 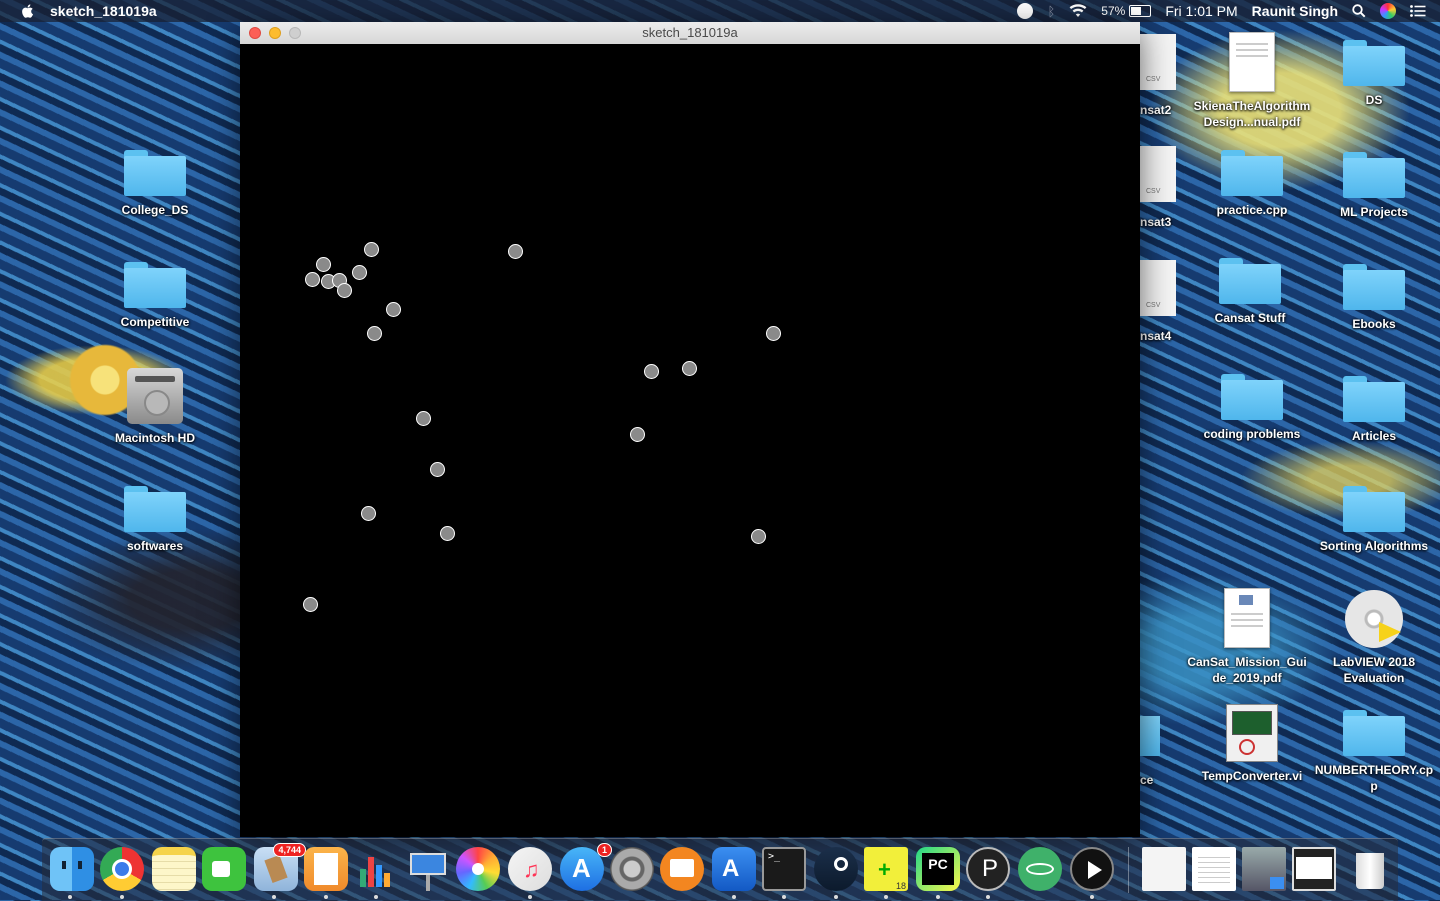 I want to click on terminal-icon: >_, so click(x=774, y=856).